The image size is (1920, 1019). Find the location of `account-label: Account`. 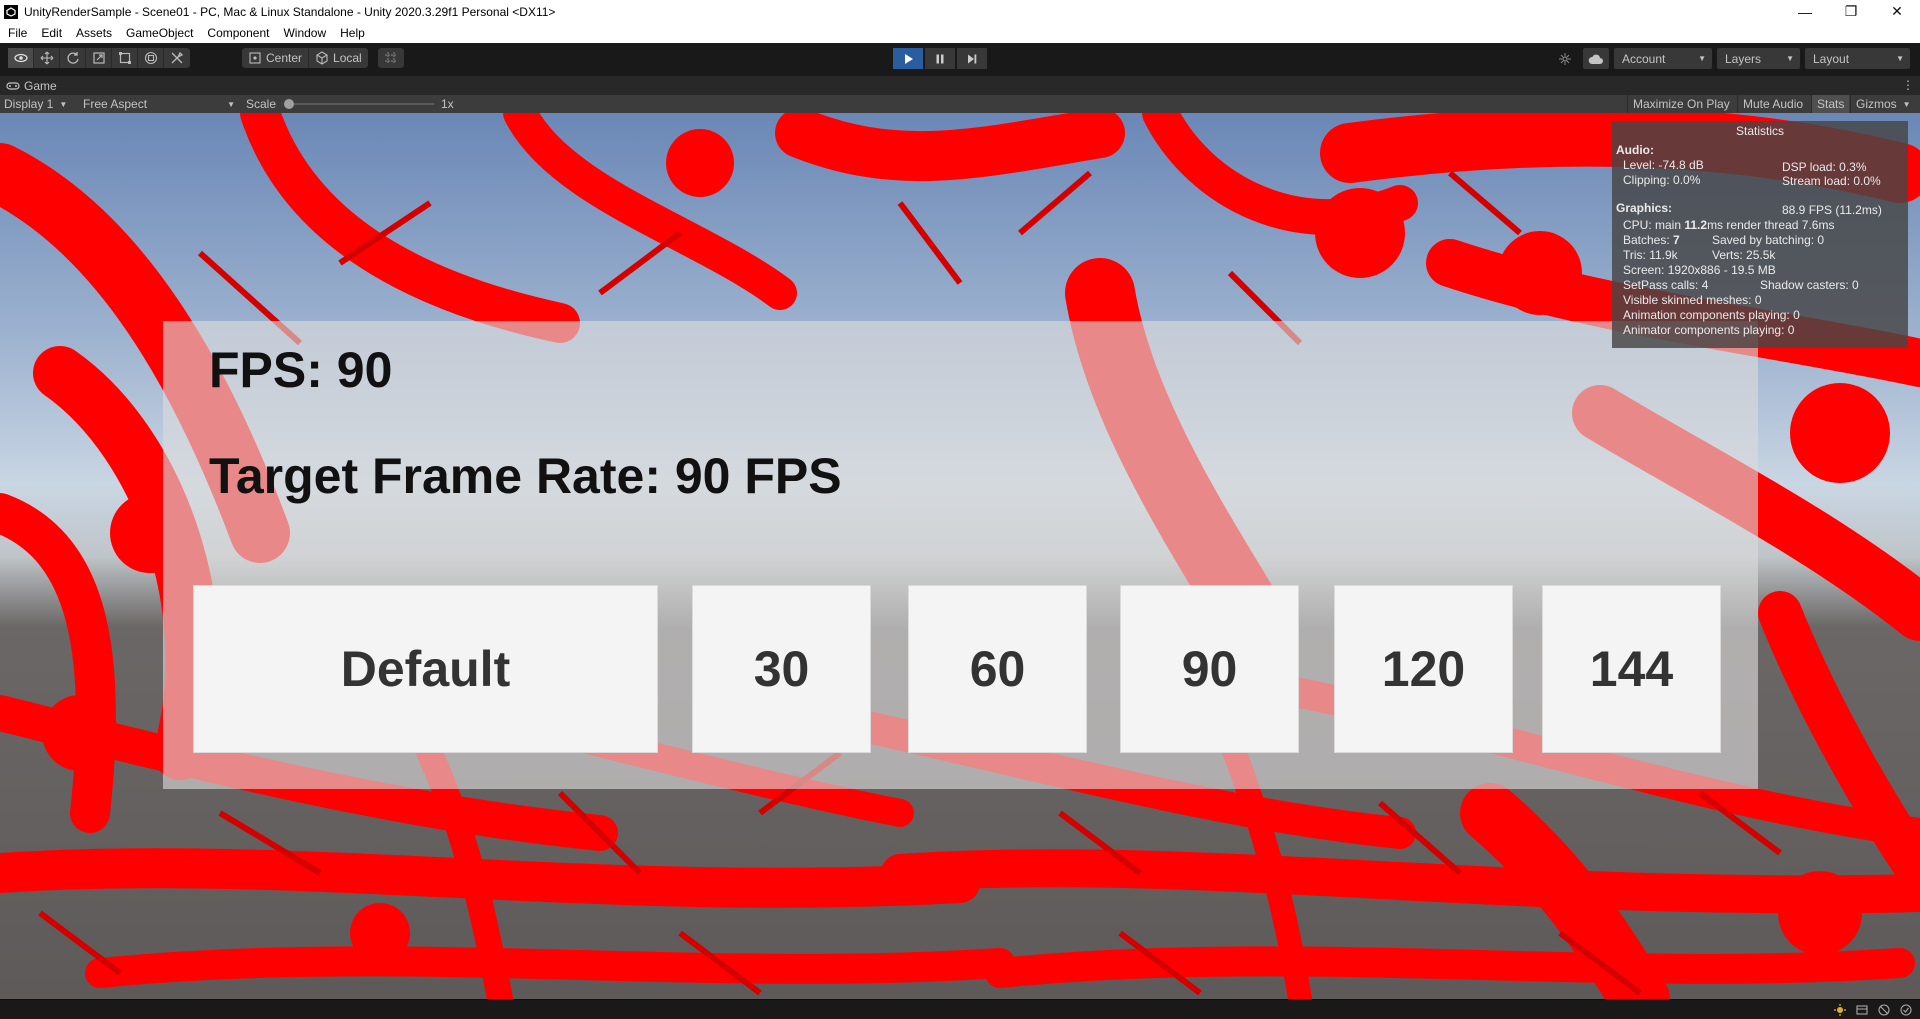

account-label: Account is located at coordinates (1644, 58).